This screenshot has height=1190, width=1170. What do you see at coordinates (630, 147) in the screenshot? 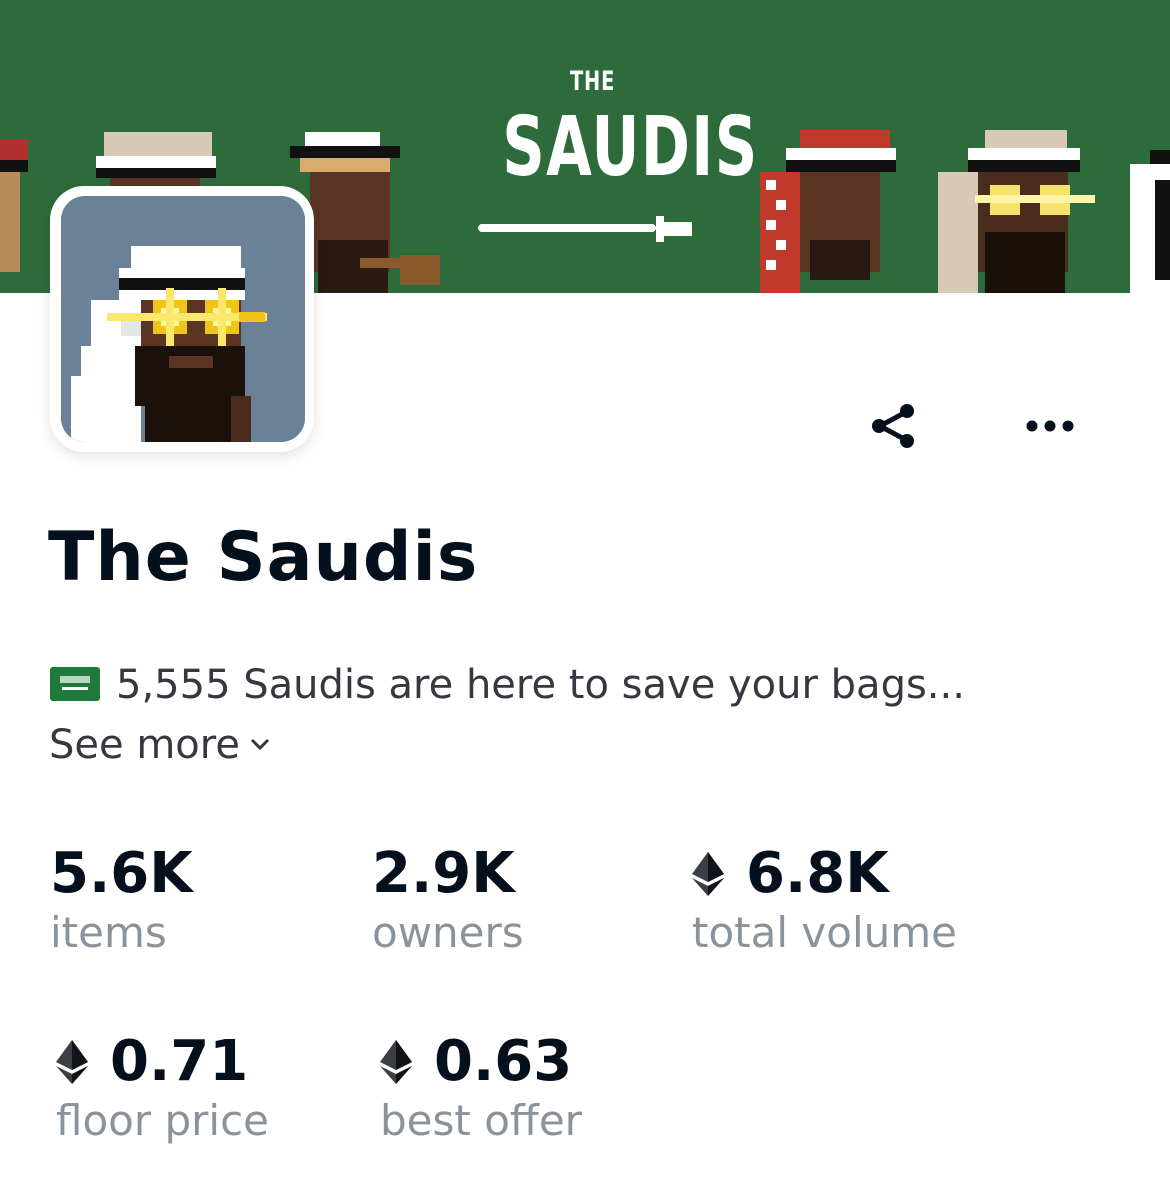
I see `banner-title: SAUDIS` at bounding box center [630, 147].